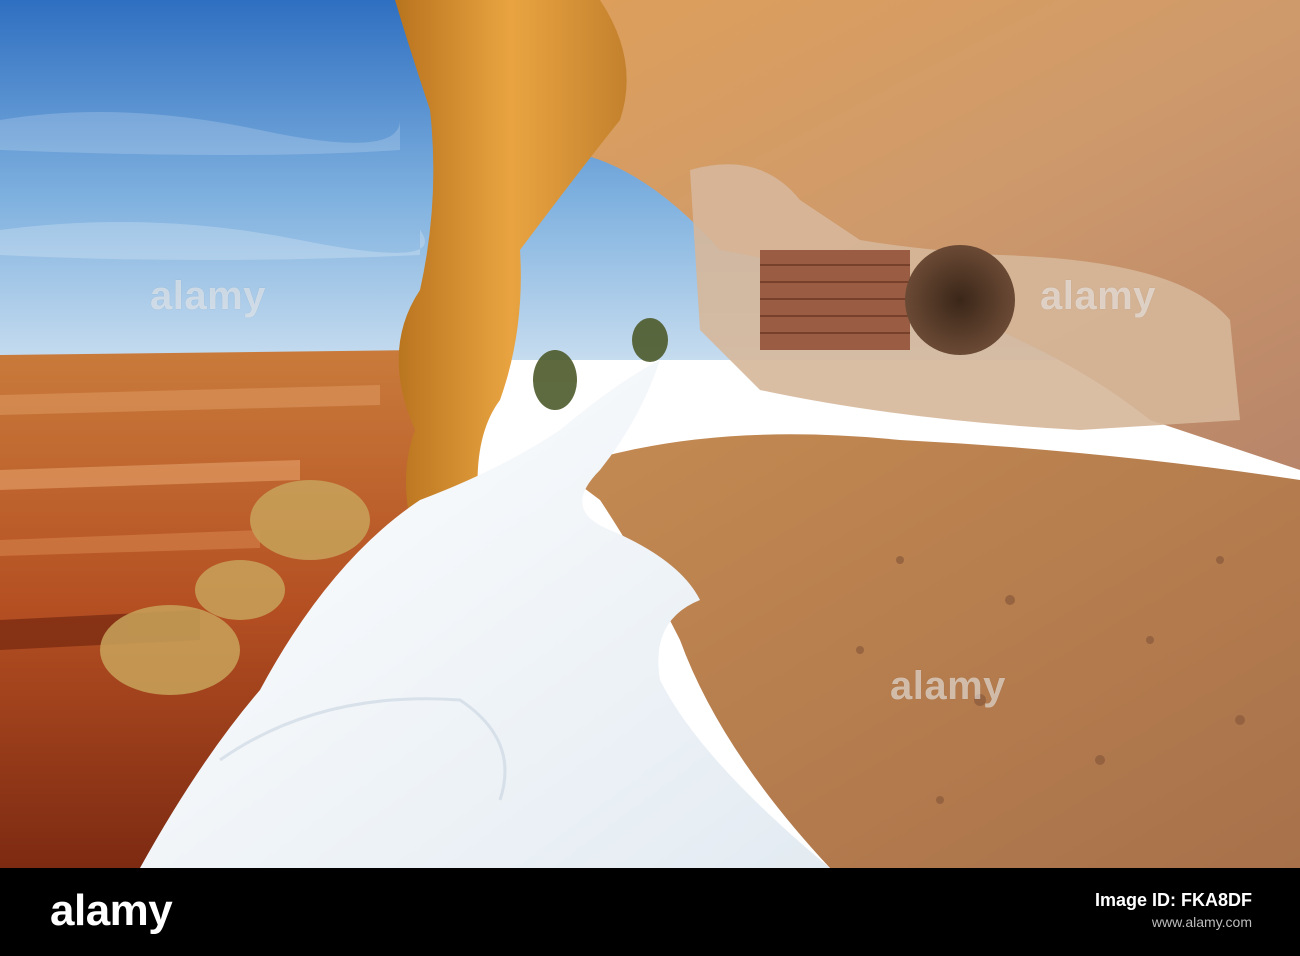 This screenshot has height=956, width=1300. What do you see at coordinates (208, 296) in the screenshot?
I see `watermark-left: alamy` at bounding box center [208, 296].